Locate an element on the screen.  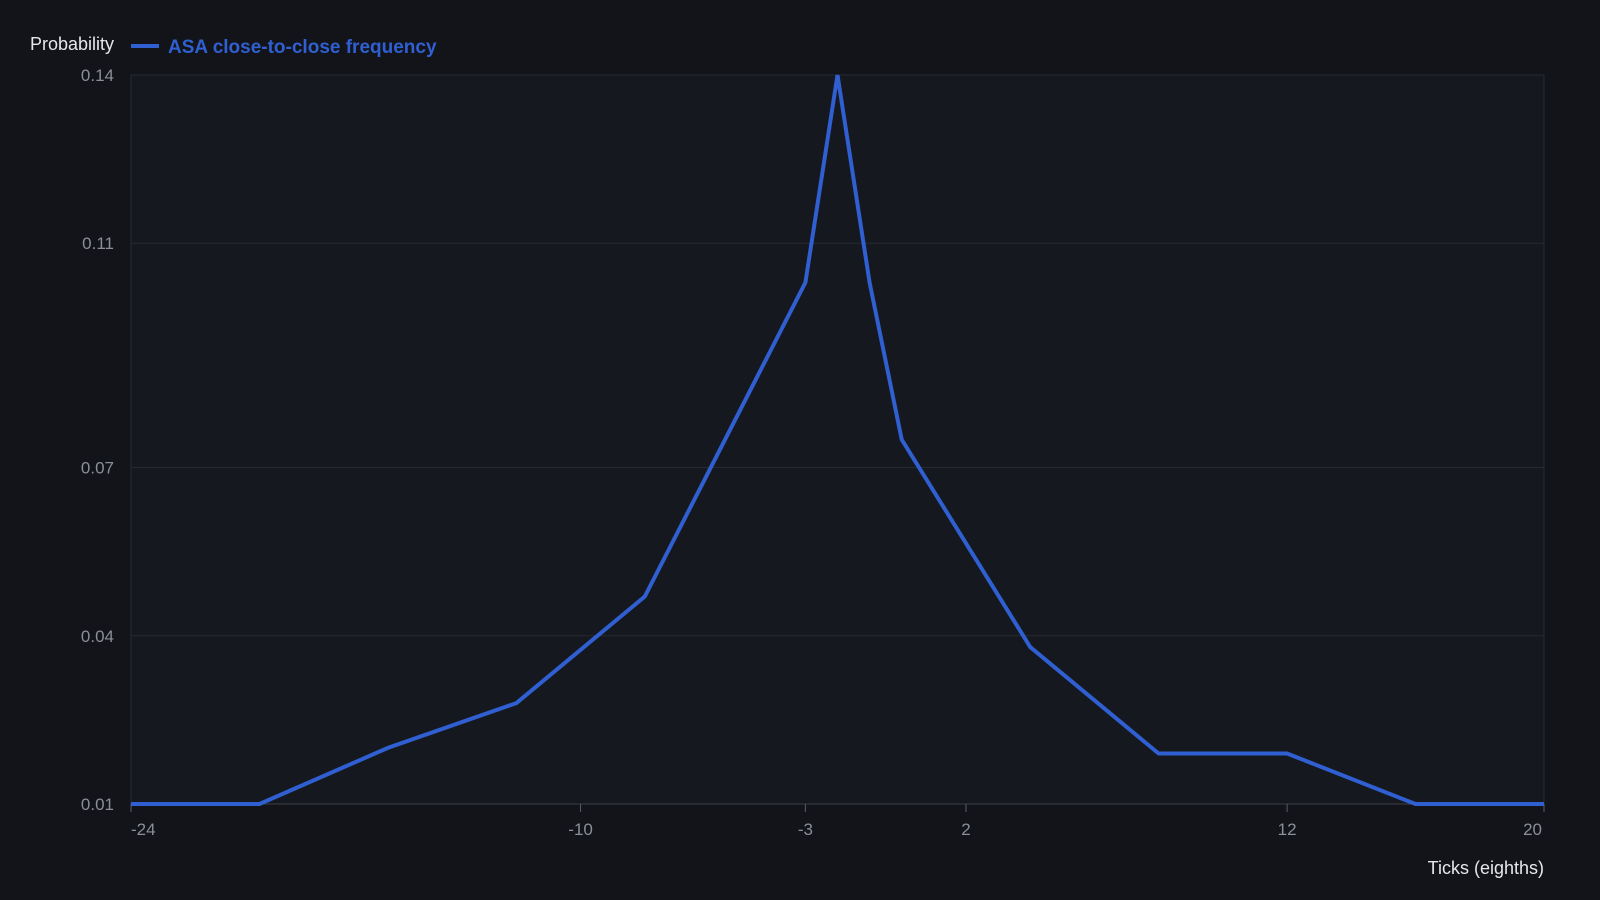
legend: ASA close-to-close frequency is located at coordinates (284, 47).